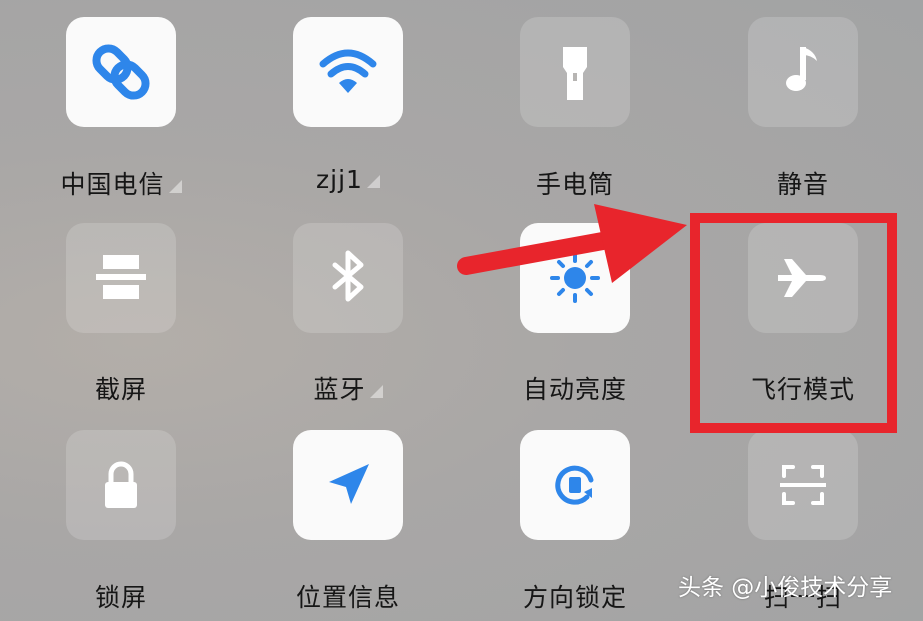 The image size is (923, 621). I want to click on brightness-icon, so click(575, 278).